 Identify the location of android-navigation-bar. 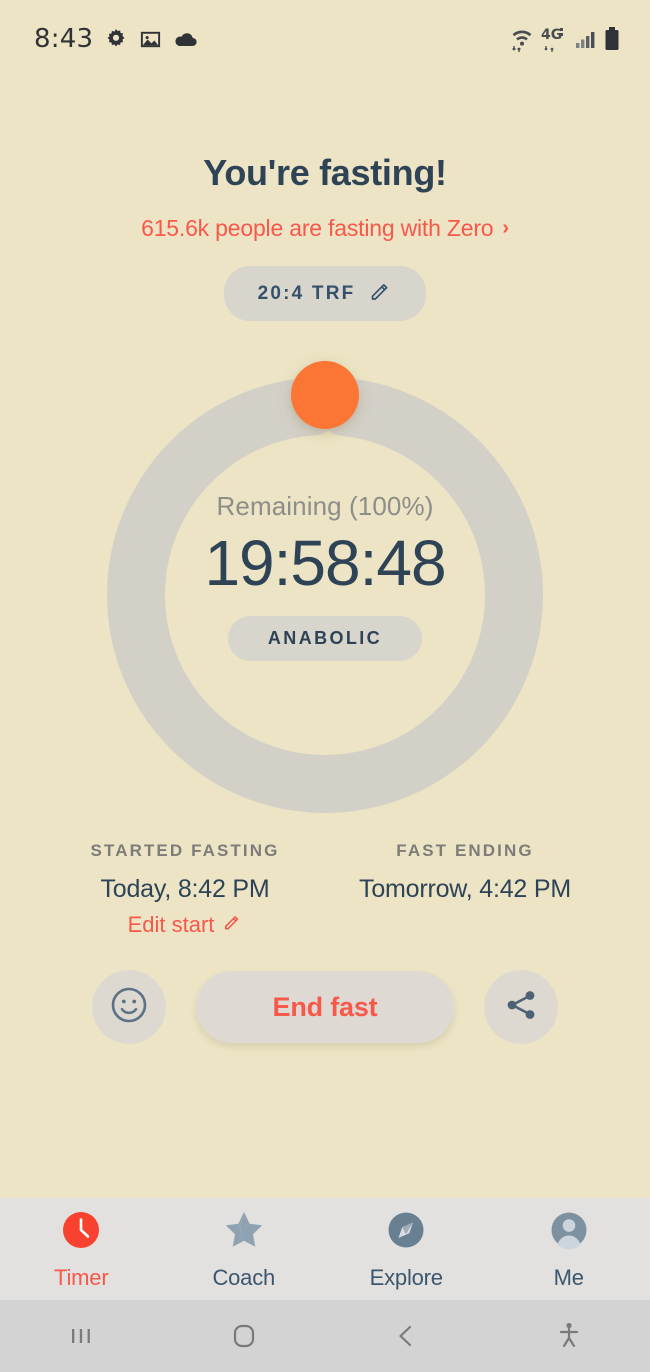
(325, 1336).